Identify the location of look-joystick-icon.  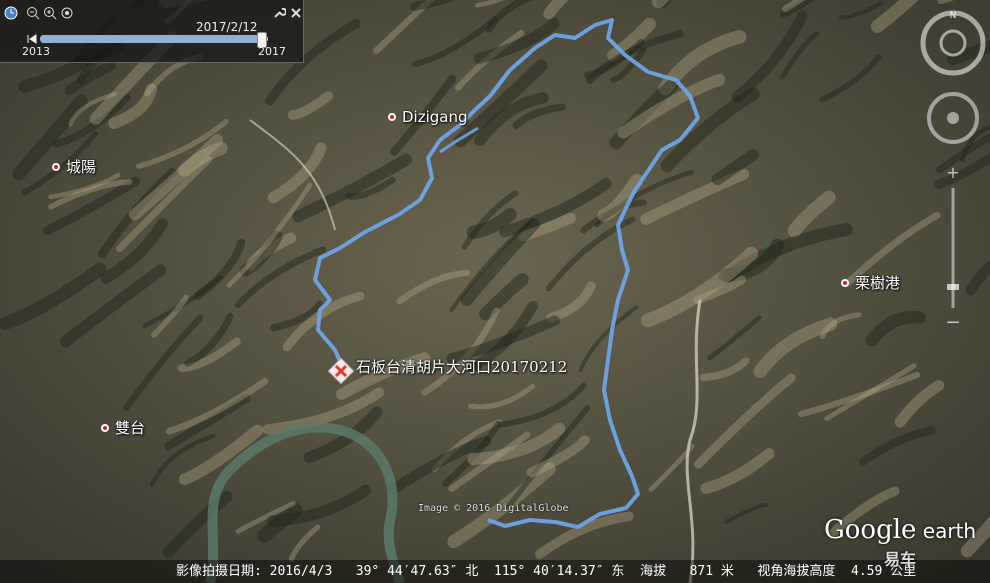
(953, 118).